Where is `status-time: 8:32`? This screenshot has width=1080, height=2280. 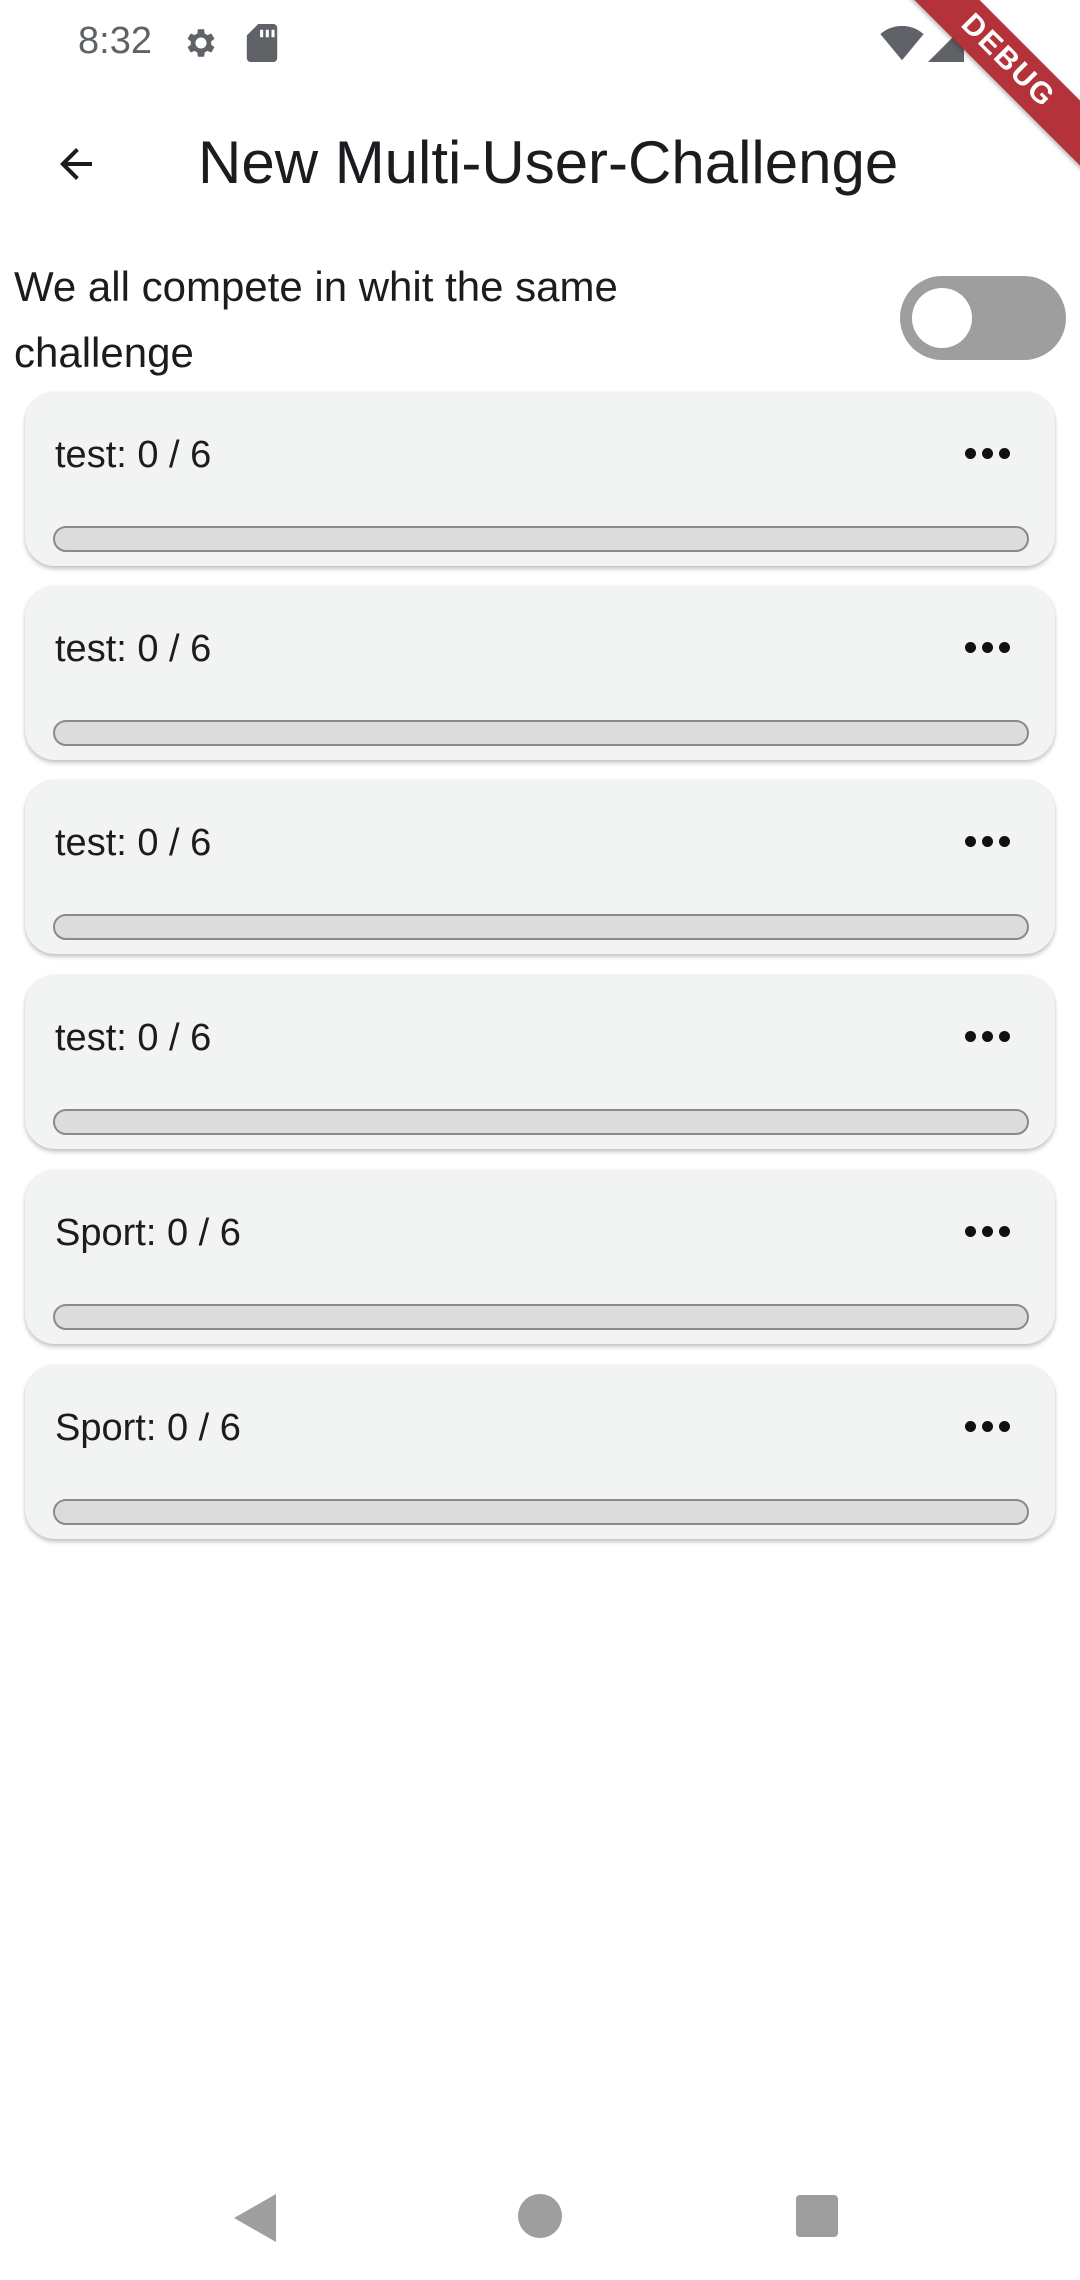
status-time: 8:32 is located at coordinates (115, 41).